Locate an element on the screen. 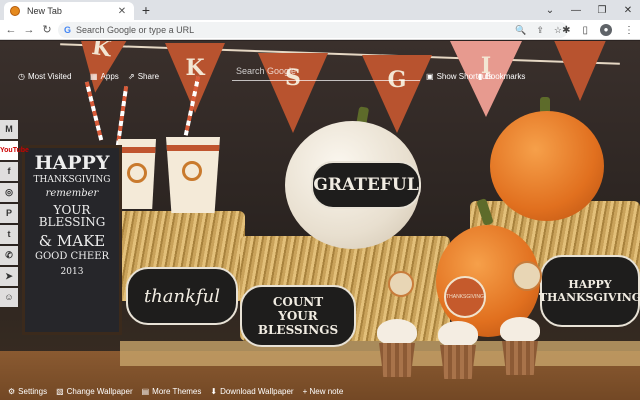 Image resolution: width=640 pixels, height=400 pixels. address-bar-placeholder: Search Google or type a URL is located at coordinates (135, 30).